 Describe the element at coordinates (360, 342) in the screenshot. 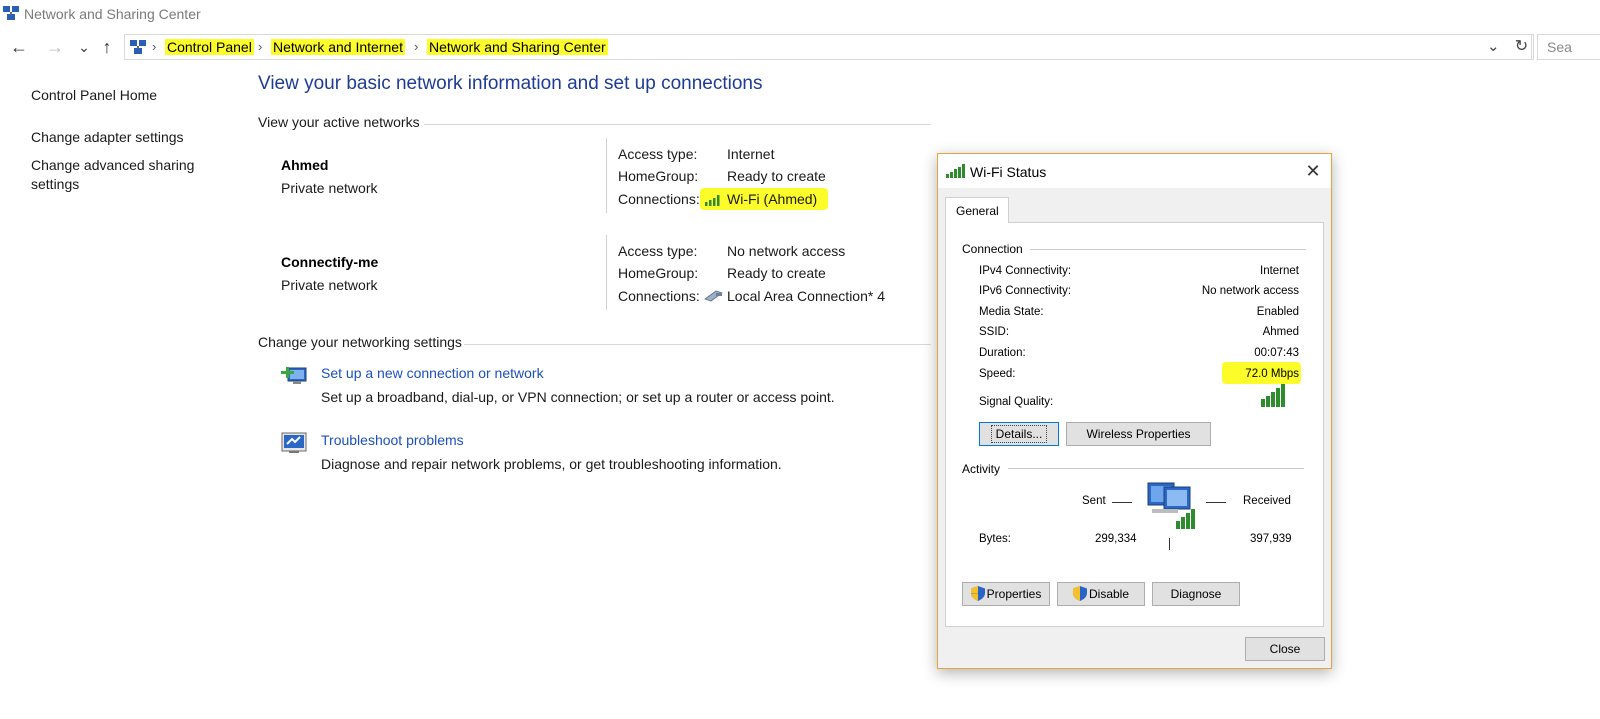

I see `networking-settings-heading: Change your networking settings` at that location.